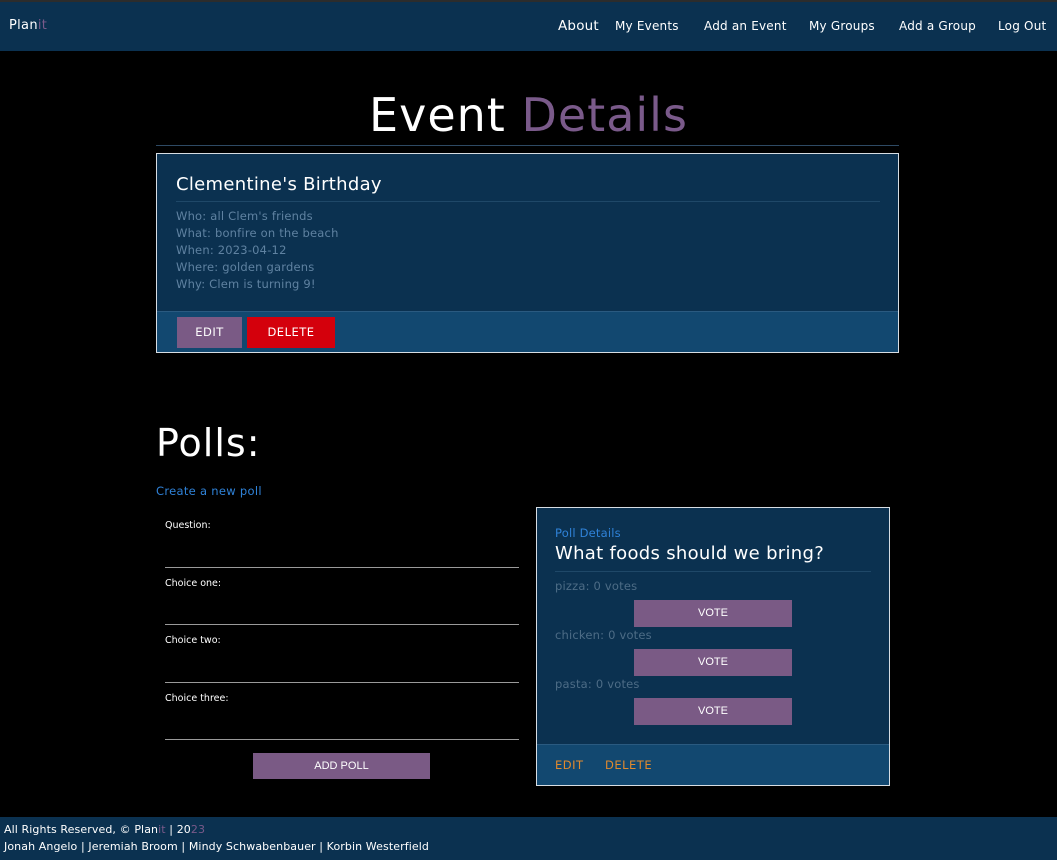  What do you see at coordinates (257, 233) in the screenshot?
I see `event-what: What: bonfire on the beach` at bounding box center [257, 233].